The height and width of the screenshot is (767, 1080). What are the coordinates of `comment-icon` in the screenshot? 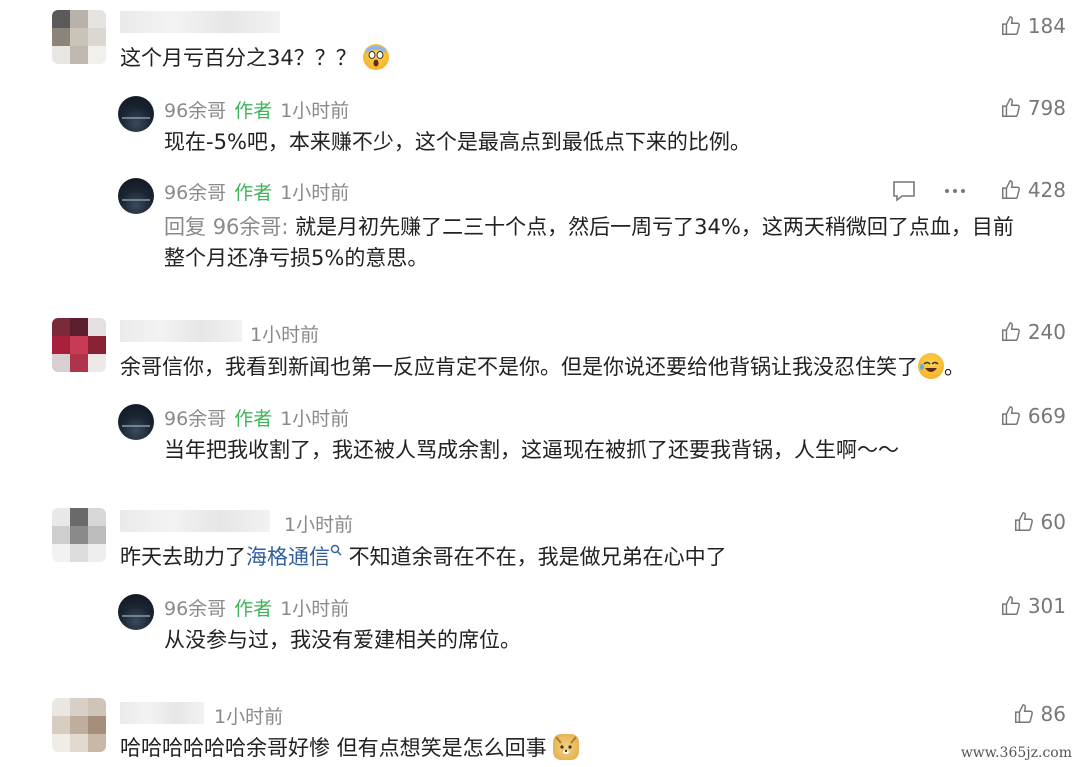 It's located at (904, 191).